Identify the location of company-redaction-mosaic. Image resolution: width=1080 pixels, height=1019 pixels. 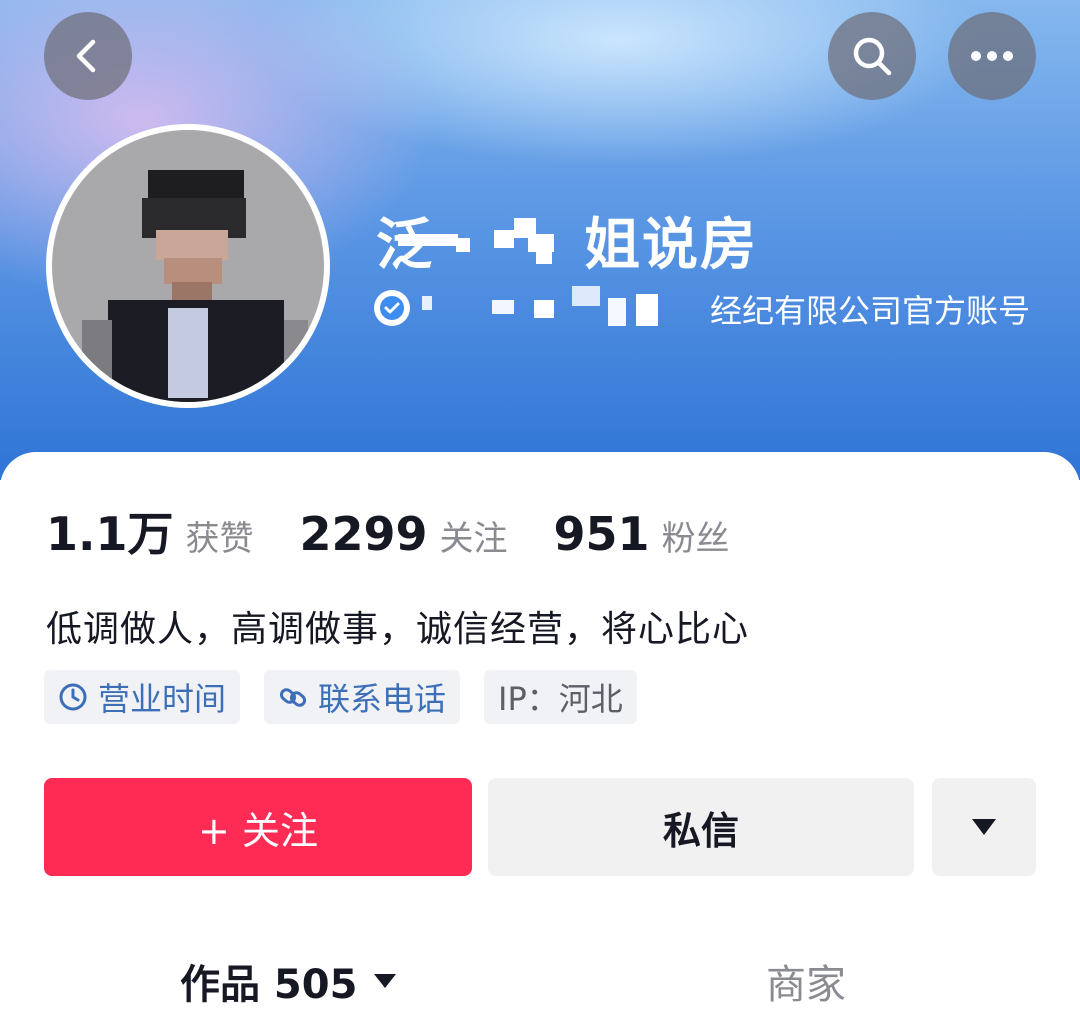
(540, 306).